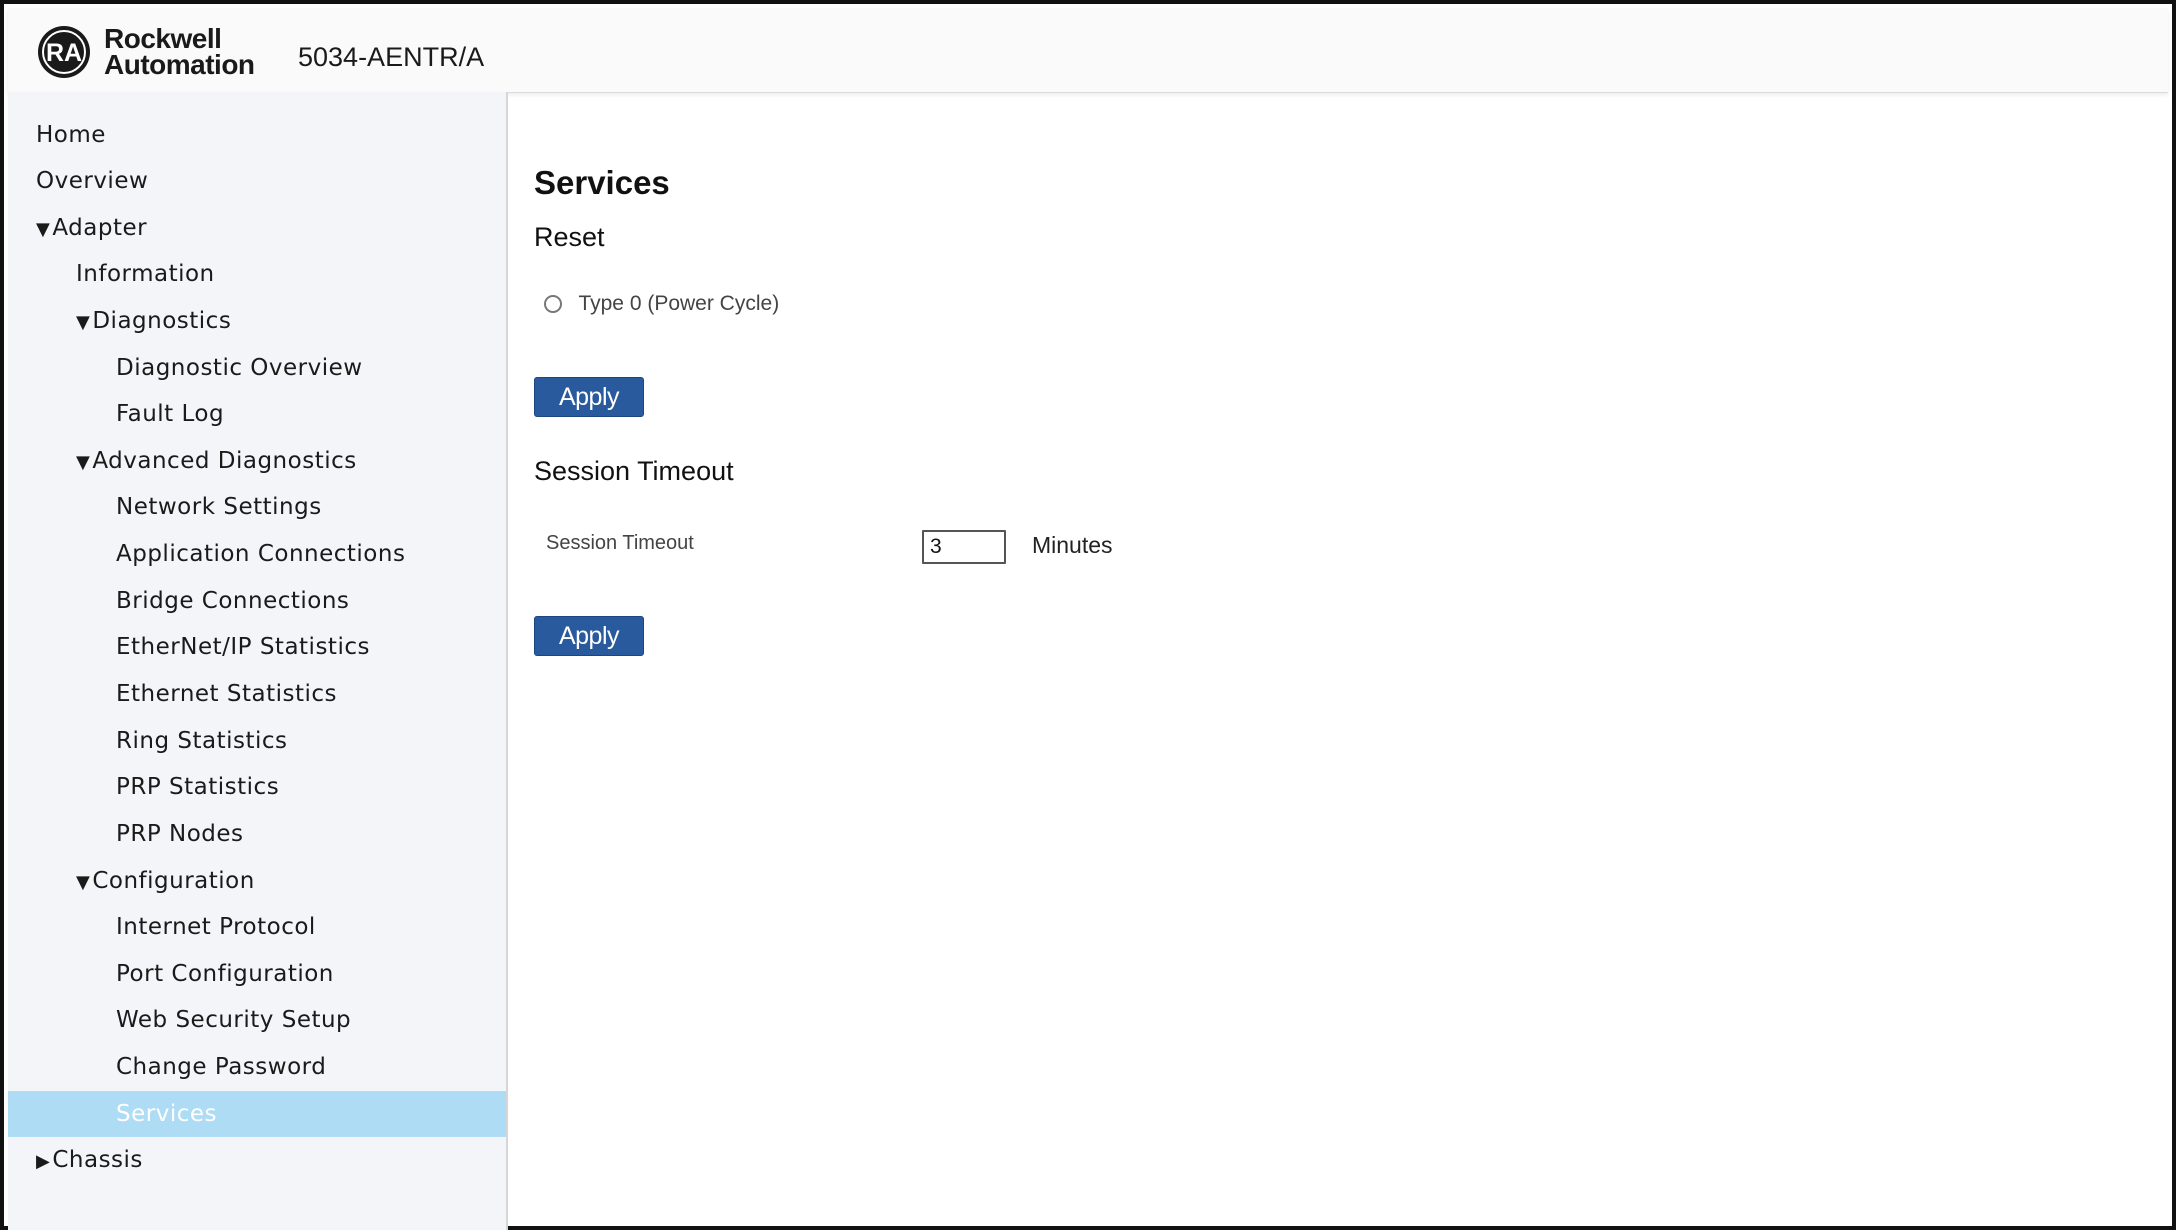 The height and width of the screenshot is (1230, 2176). What do you see at coordinates (202, 741) in the screenshot?
I see `sidebar-item-label: Ring Statistics` at bounding box center [202, 741].